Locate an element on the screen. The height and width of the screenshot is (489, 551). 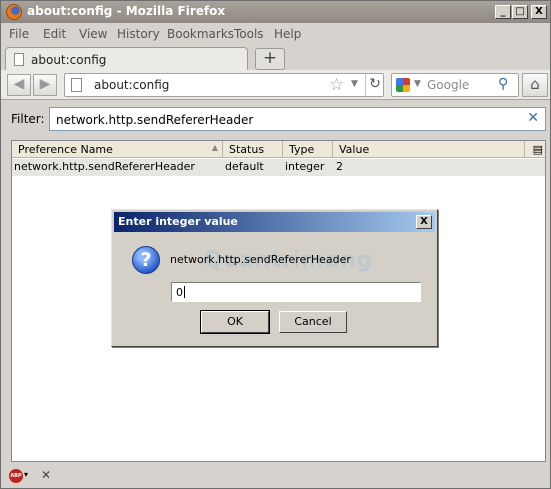
dialog-close-button: X is located at coordinates (424, 222).